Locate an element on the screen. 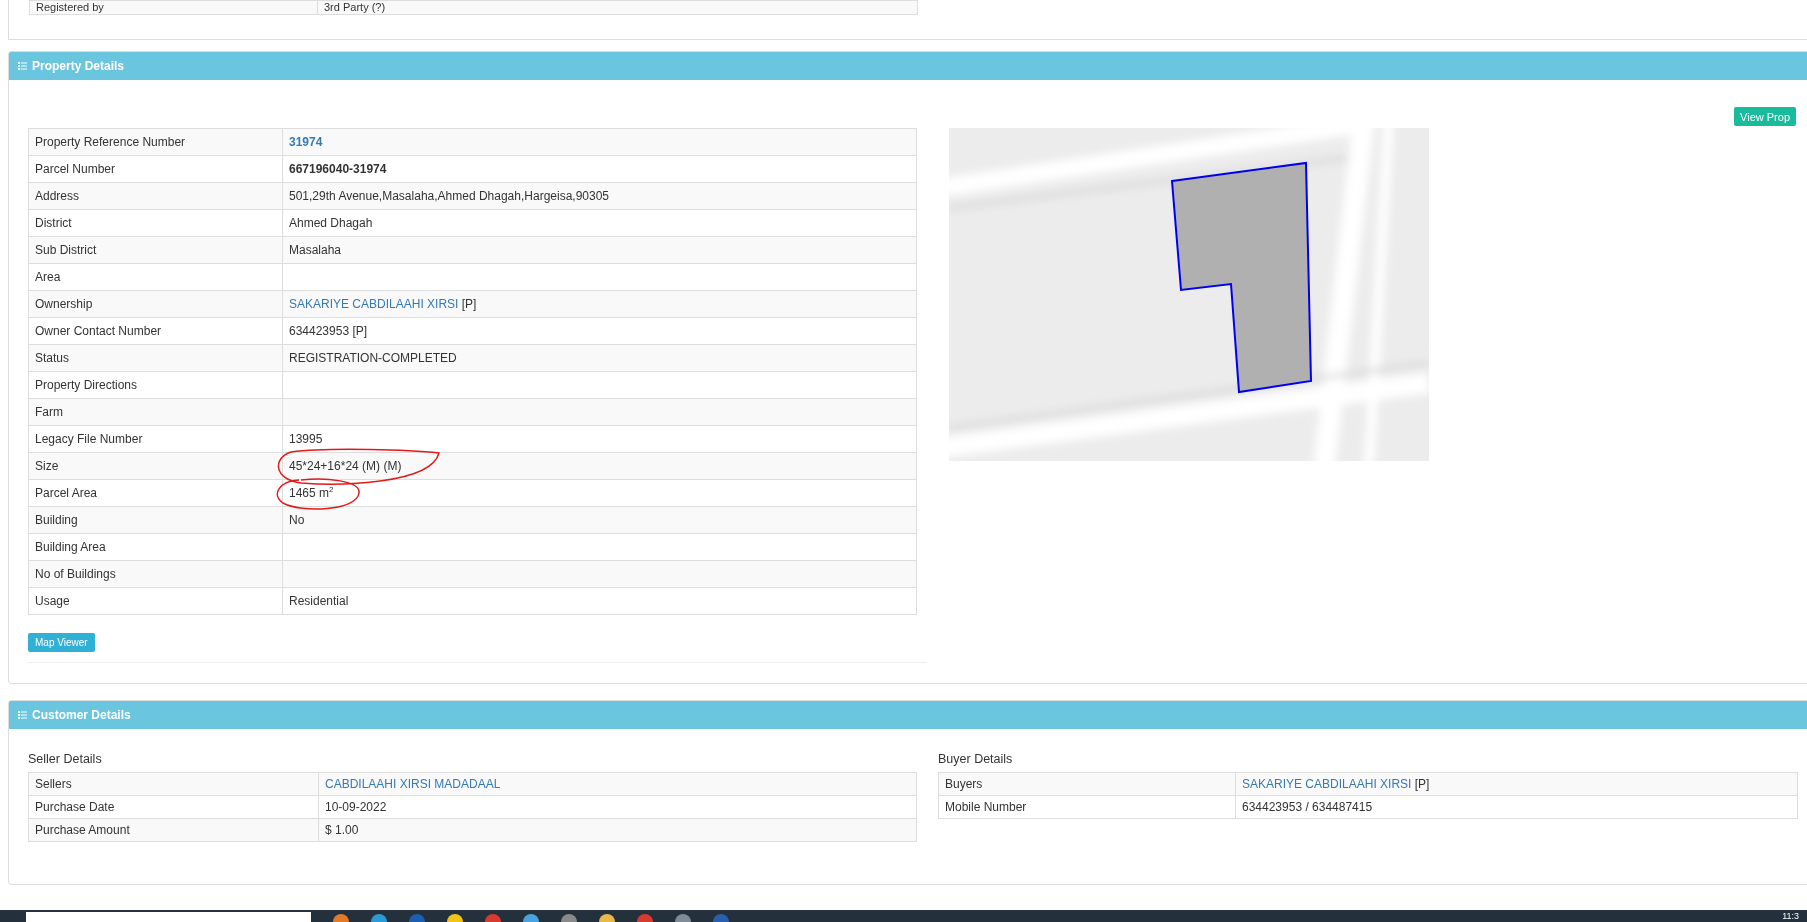 Image resolution: width=1807 pixels, height=922 pixels. row-value: Ahmed Dhagah is located at coordinates (331, 223).